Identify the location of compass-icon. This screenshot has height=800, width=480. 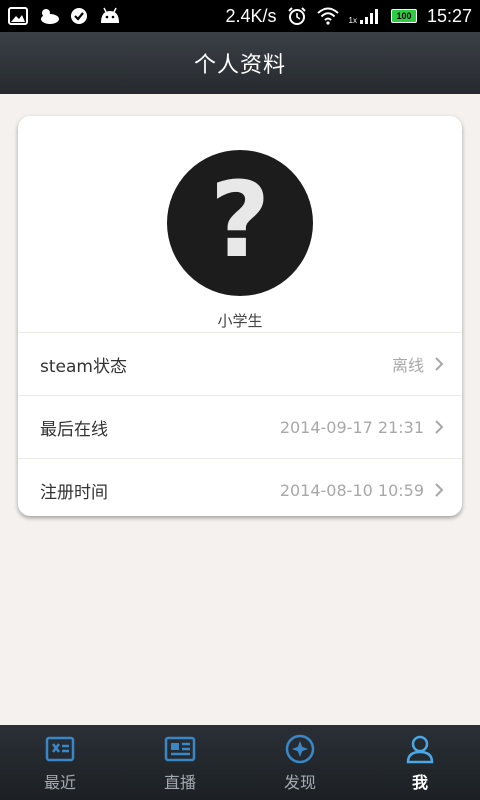
(300, 748).